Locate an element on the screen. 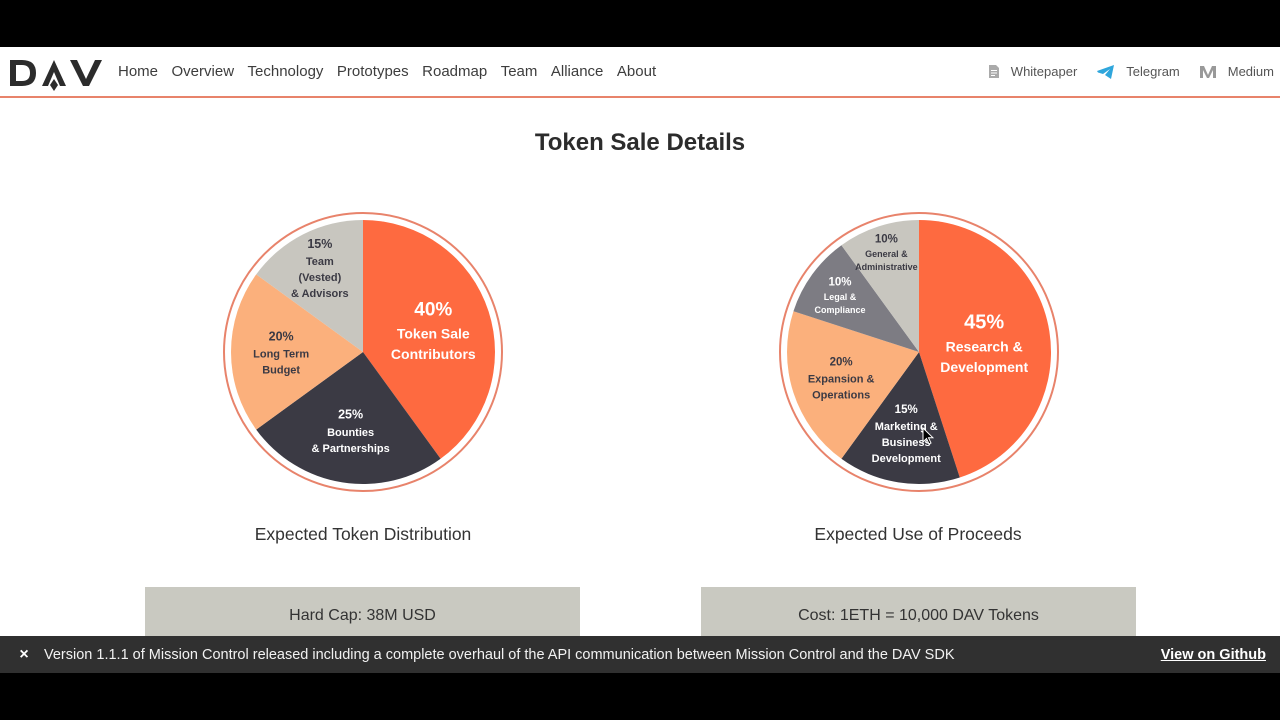 The width and height of the screenshot is (1280, 720). slice-name-label: Expansion & is located at coordinates (841, 379).